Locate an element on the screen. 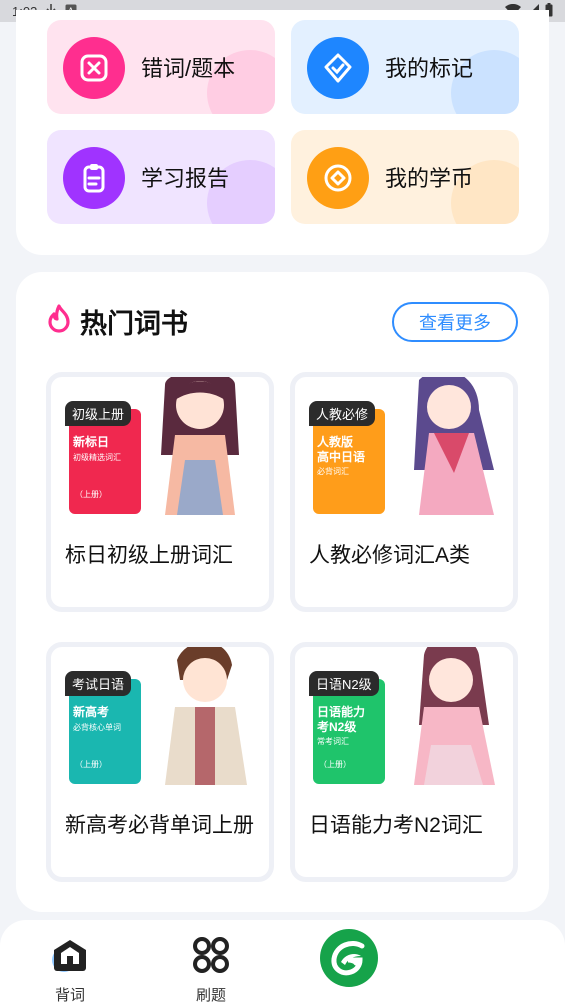 This screenshot has width=565, height=1004. tile-my-marks: 我的标记 is located at coordinates (405, 67).